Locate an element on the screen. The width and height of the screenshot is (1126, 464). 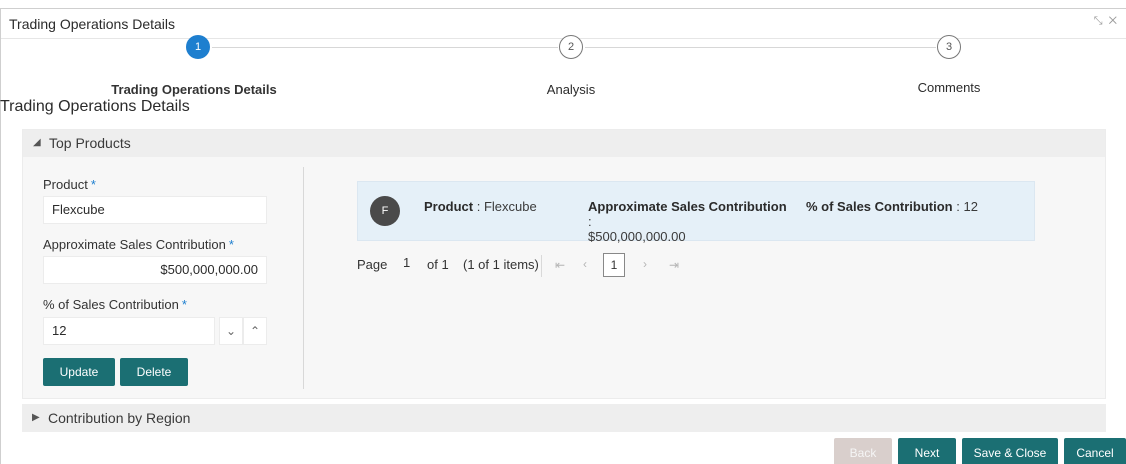
step-3-circle: 3 is located at coordinates (949, 47).